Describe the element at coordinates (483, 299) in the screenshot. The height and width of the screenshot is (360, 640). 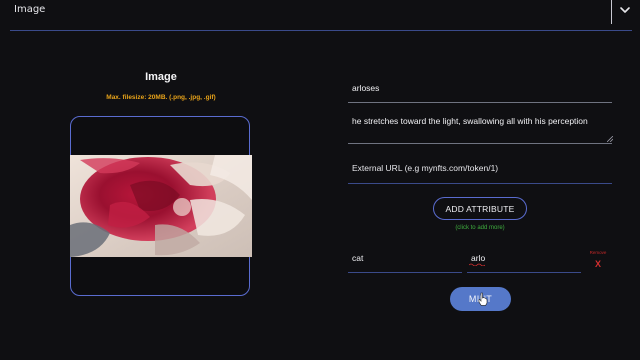
I see `hand-cursor-icon` at that location.